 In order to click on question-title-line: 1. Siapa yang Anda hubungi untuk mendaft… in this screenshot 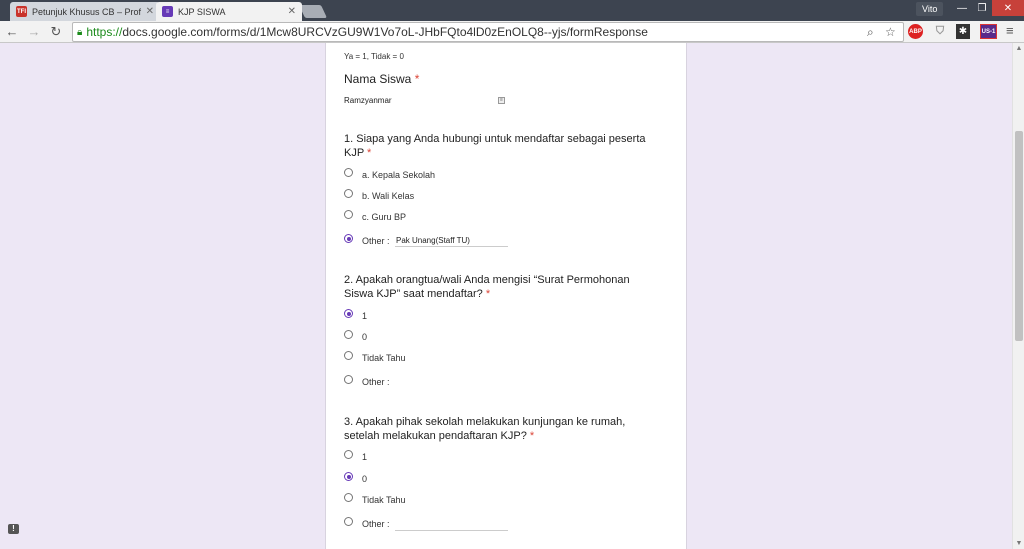, I will do `click(495, 139)`.